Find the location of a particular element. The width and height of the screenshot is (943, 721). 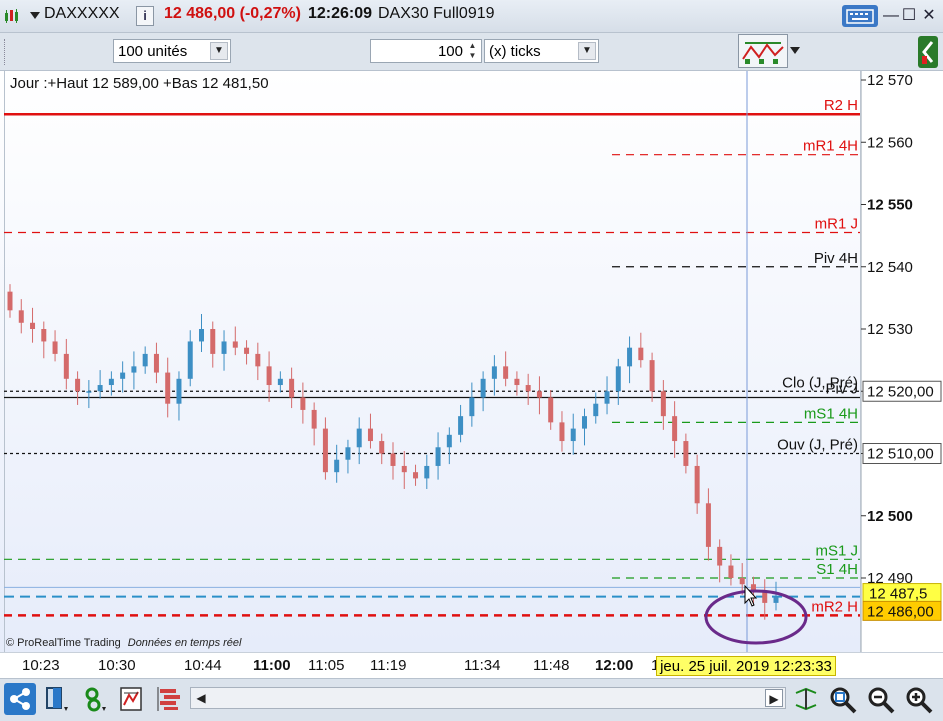

close-button: ✕ is located at coordinates (929, 16).